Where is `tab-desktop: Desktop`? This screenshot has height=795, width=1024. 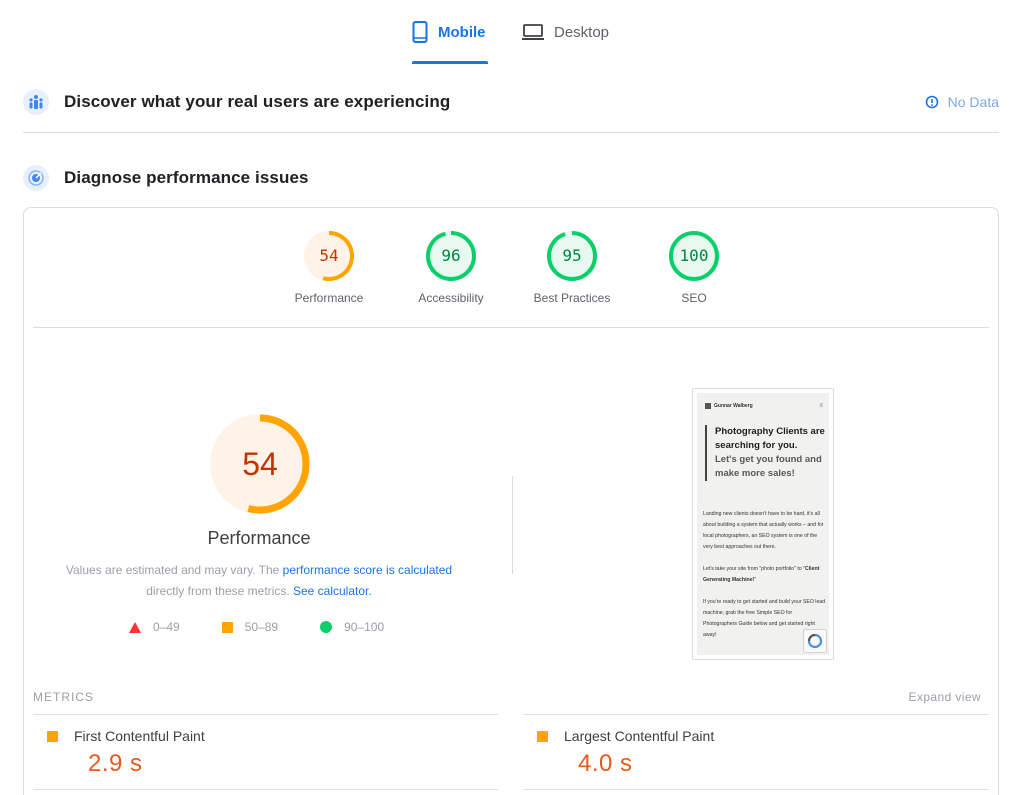 tab-desktop: Desktop is located at coordinates (572, 32).